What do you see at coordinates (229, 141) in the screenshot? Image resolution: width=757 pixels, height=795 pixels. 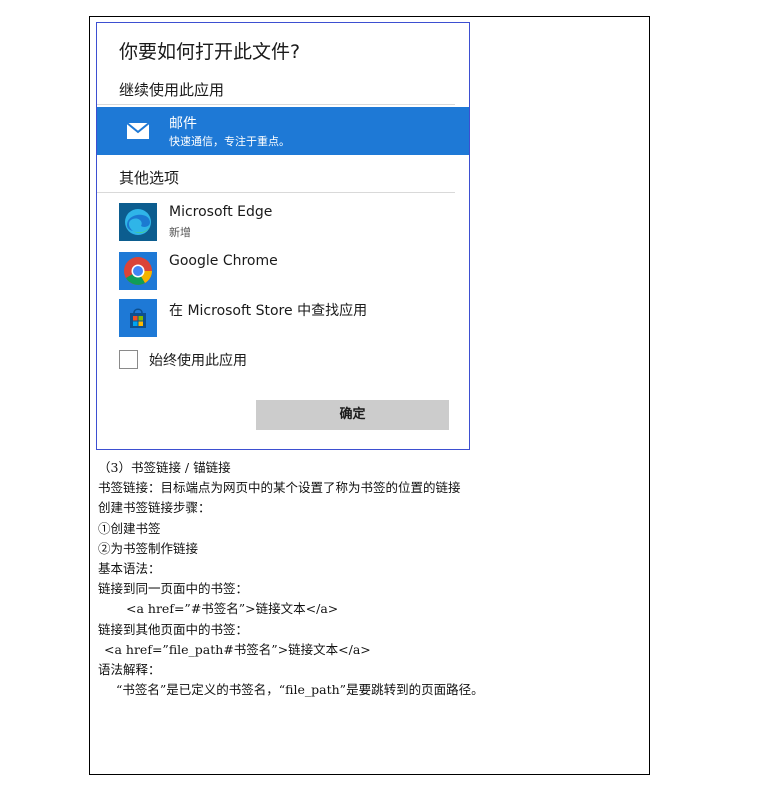 I see `app-subtitle-mail: 快速通信，专注于重点。` at bounding box center [229, 141].